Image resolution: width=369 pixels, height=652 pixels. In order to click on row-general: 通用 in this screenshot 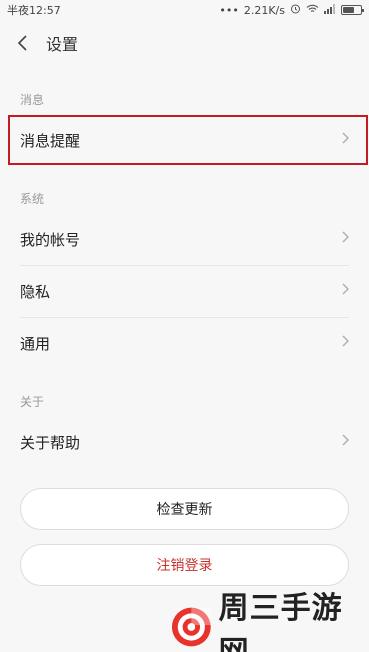, I will do `click(184, 343)`.